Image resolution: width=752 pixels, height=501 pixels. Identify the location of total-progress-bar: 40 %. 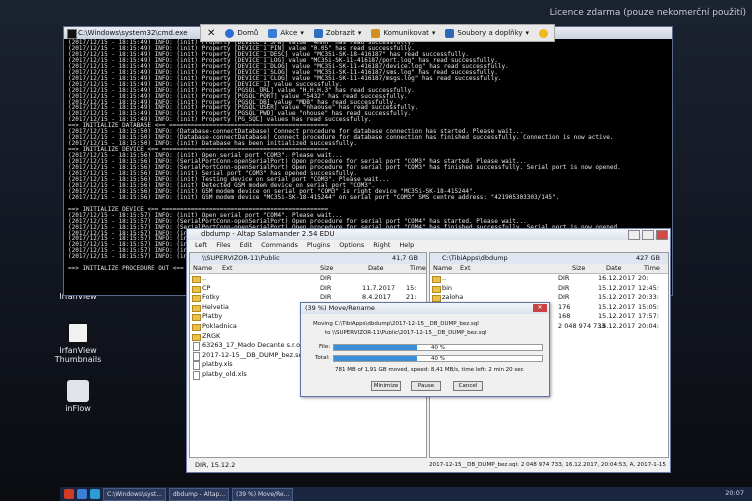
(438, 358).